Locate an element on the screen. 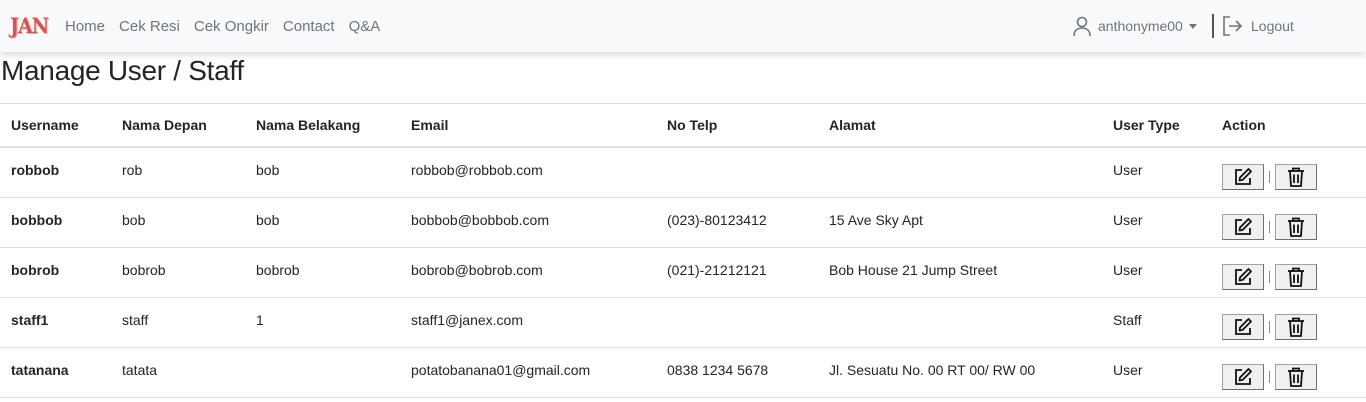 The height and width of the screenshot is (402, 1366). cell-email: staff1@janex.com is located at coordinates (528, 319).